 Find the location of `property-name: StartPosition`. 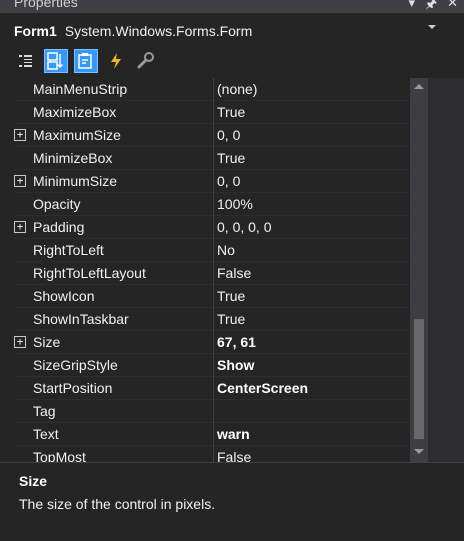

property-name: StartPosition is located at coordinates (73, 388).